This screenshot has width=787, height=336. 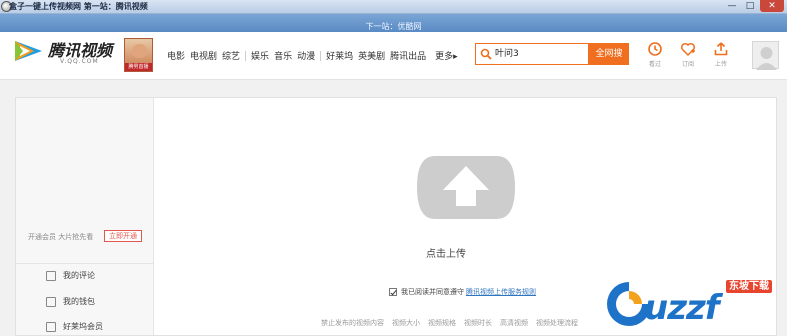 I want to click on sidebar-item-hollywood-vip: 好莱坞会员, so click(x=74, y=326).